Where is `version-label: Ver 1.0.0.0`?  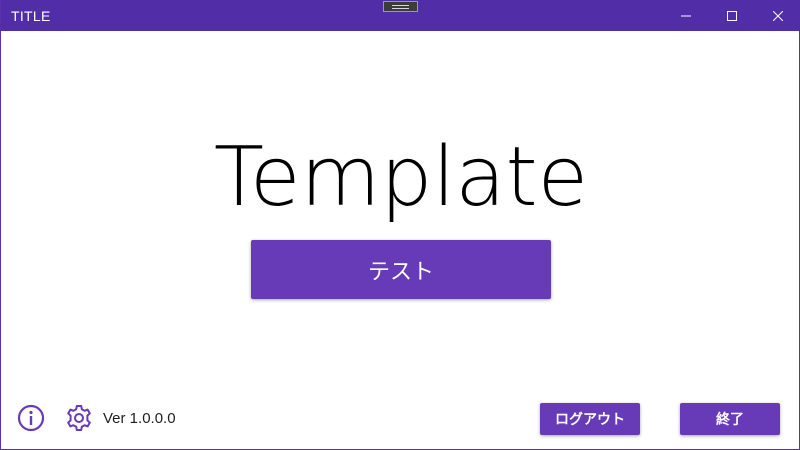
version-label: Ver 1.0.0.0 is located at coordinates (139, 418).